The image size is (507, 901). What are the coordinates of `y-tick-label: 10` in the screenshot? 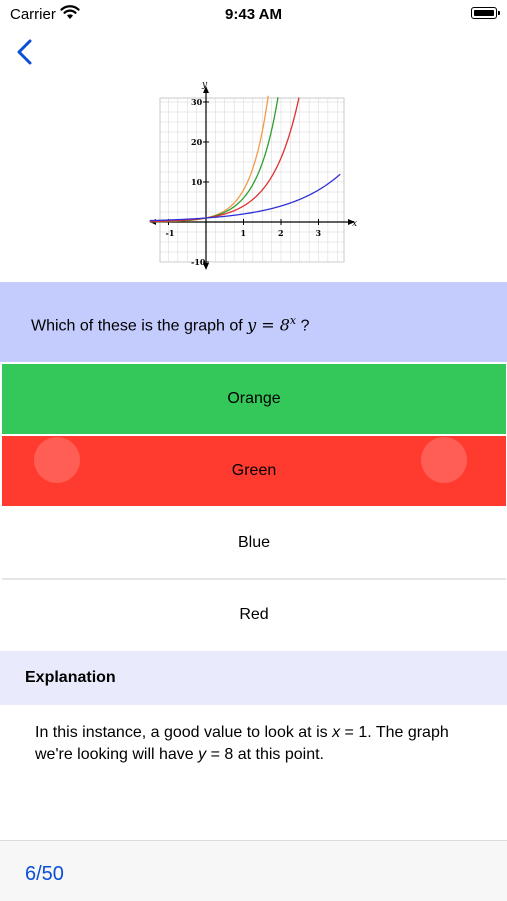 It's located at (197, 182).